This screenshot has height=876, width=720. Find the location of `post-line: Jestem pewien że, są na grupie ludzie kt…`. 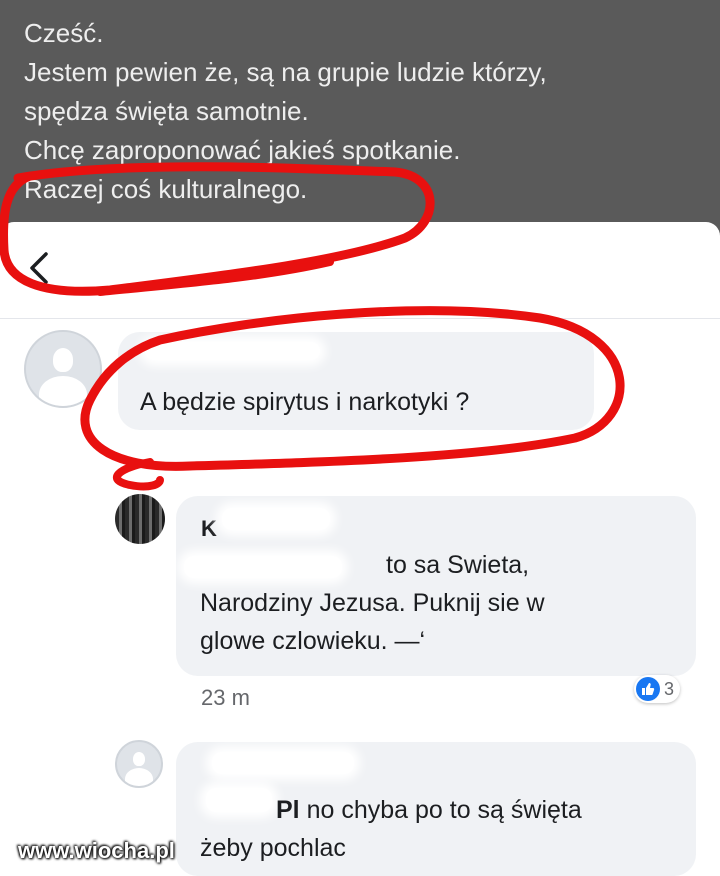

post-line: Jestem pewien że, są na grupie ludzie kt… is located at coordinates (285, 72).